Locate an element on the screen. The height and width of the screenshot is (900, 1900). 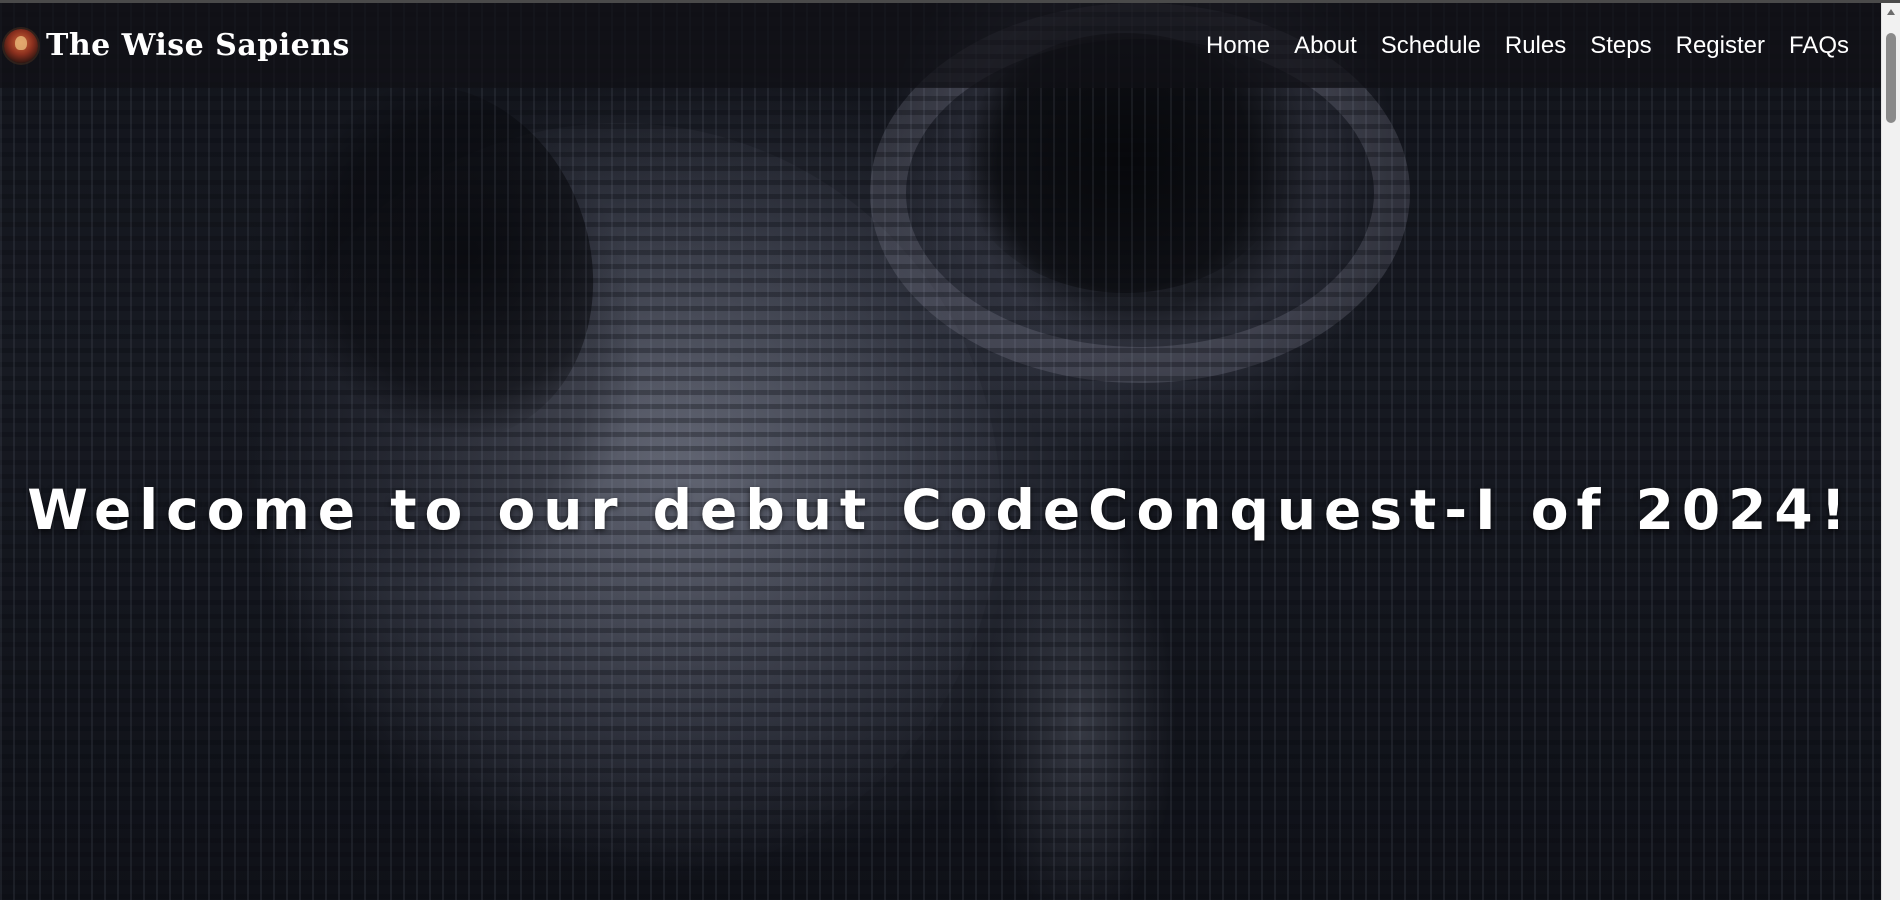
nav-link-faqs: FAQs is located at coordinates (1819, 46).